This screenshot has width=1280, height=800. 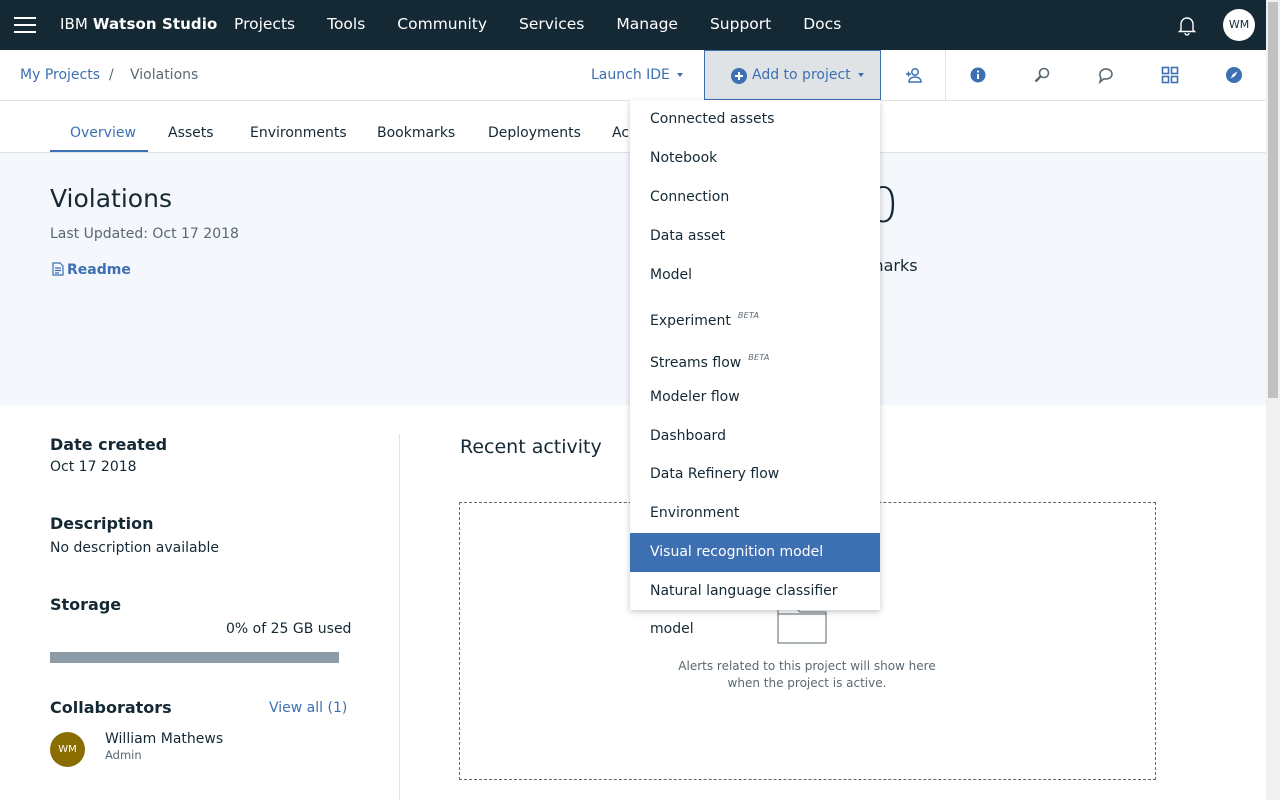 I want to click on menu-item-modeler-flow: Modeler flow, so click(x=755, y=397).